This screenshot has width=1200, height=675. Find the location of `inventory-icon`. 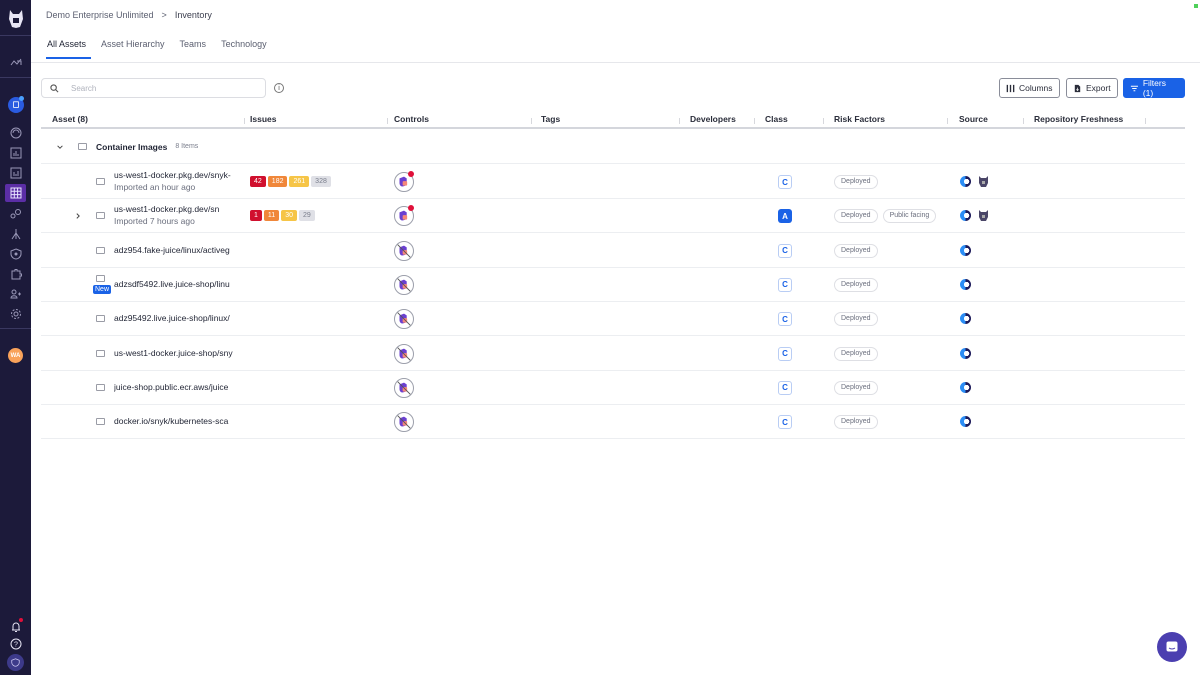

inventory-icon is located at coordinates (15, 193).